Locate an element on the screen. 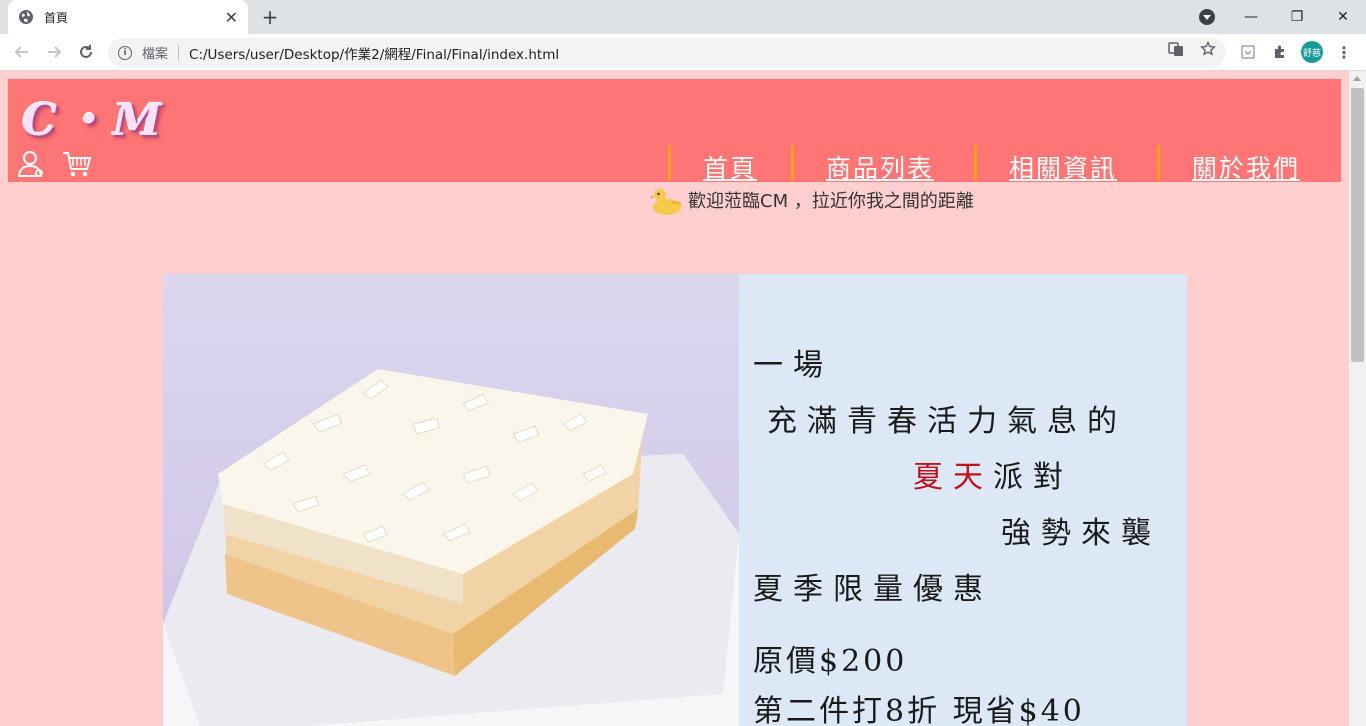 This screenshot has height=726, width=1366. browser-tab: 首頁 ✕ is located at coordinates (128, 17).